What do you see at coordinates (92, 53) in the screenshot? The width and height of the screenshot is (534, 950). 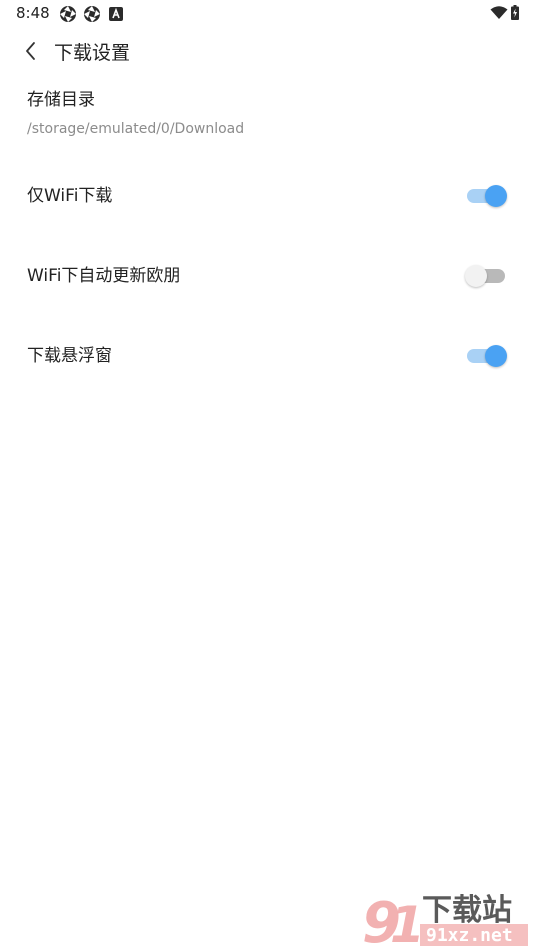 I see `page-title: 下载设置` at bounding box center [92, 53].